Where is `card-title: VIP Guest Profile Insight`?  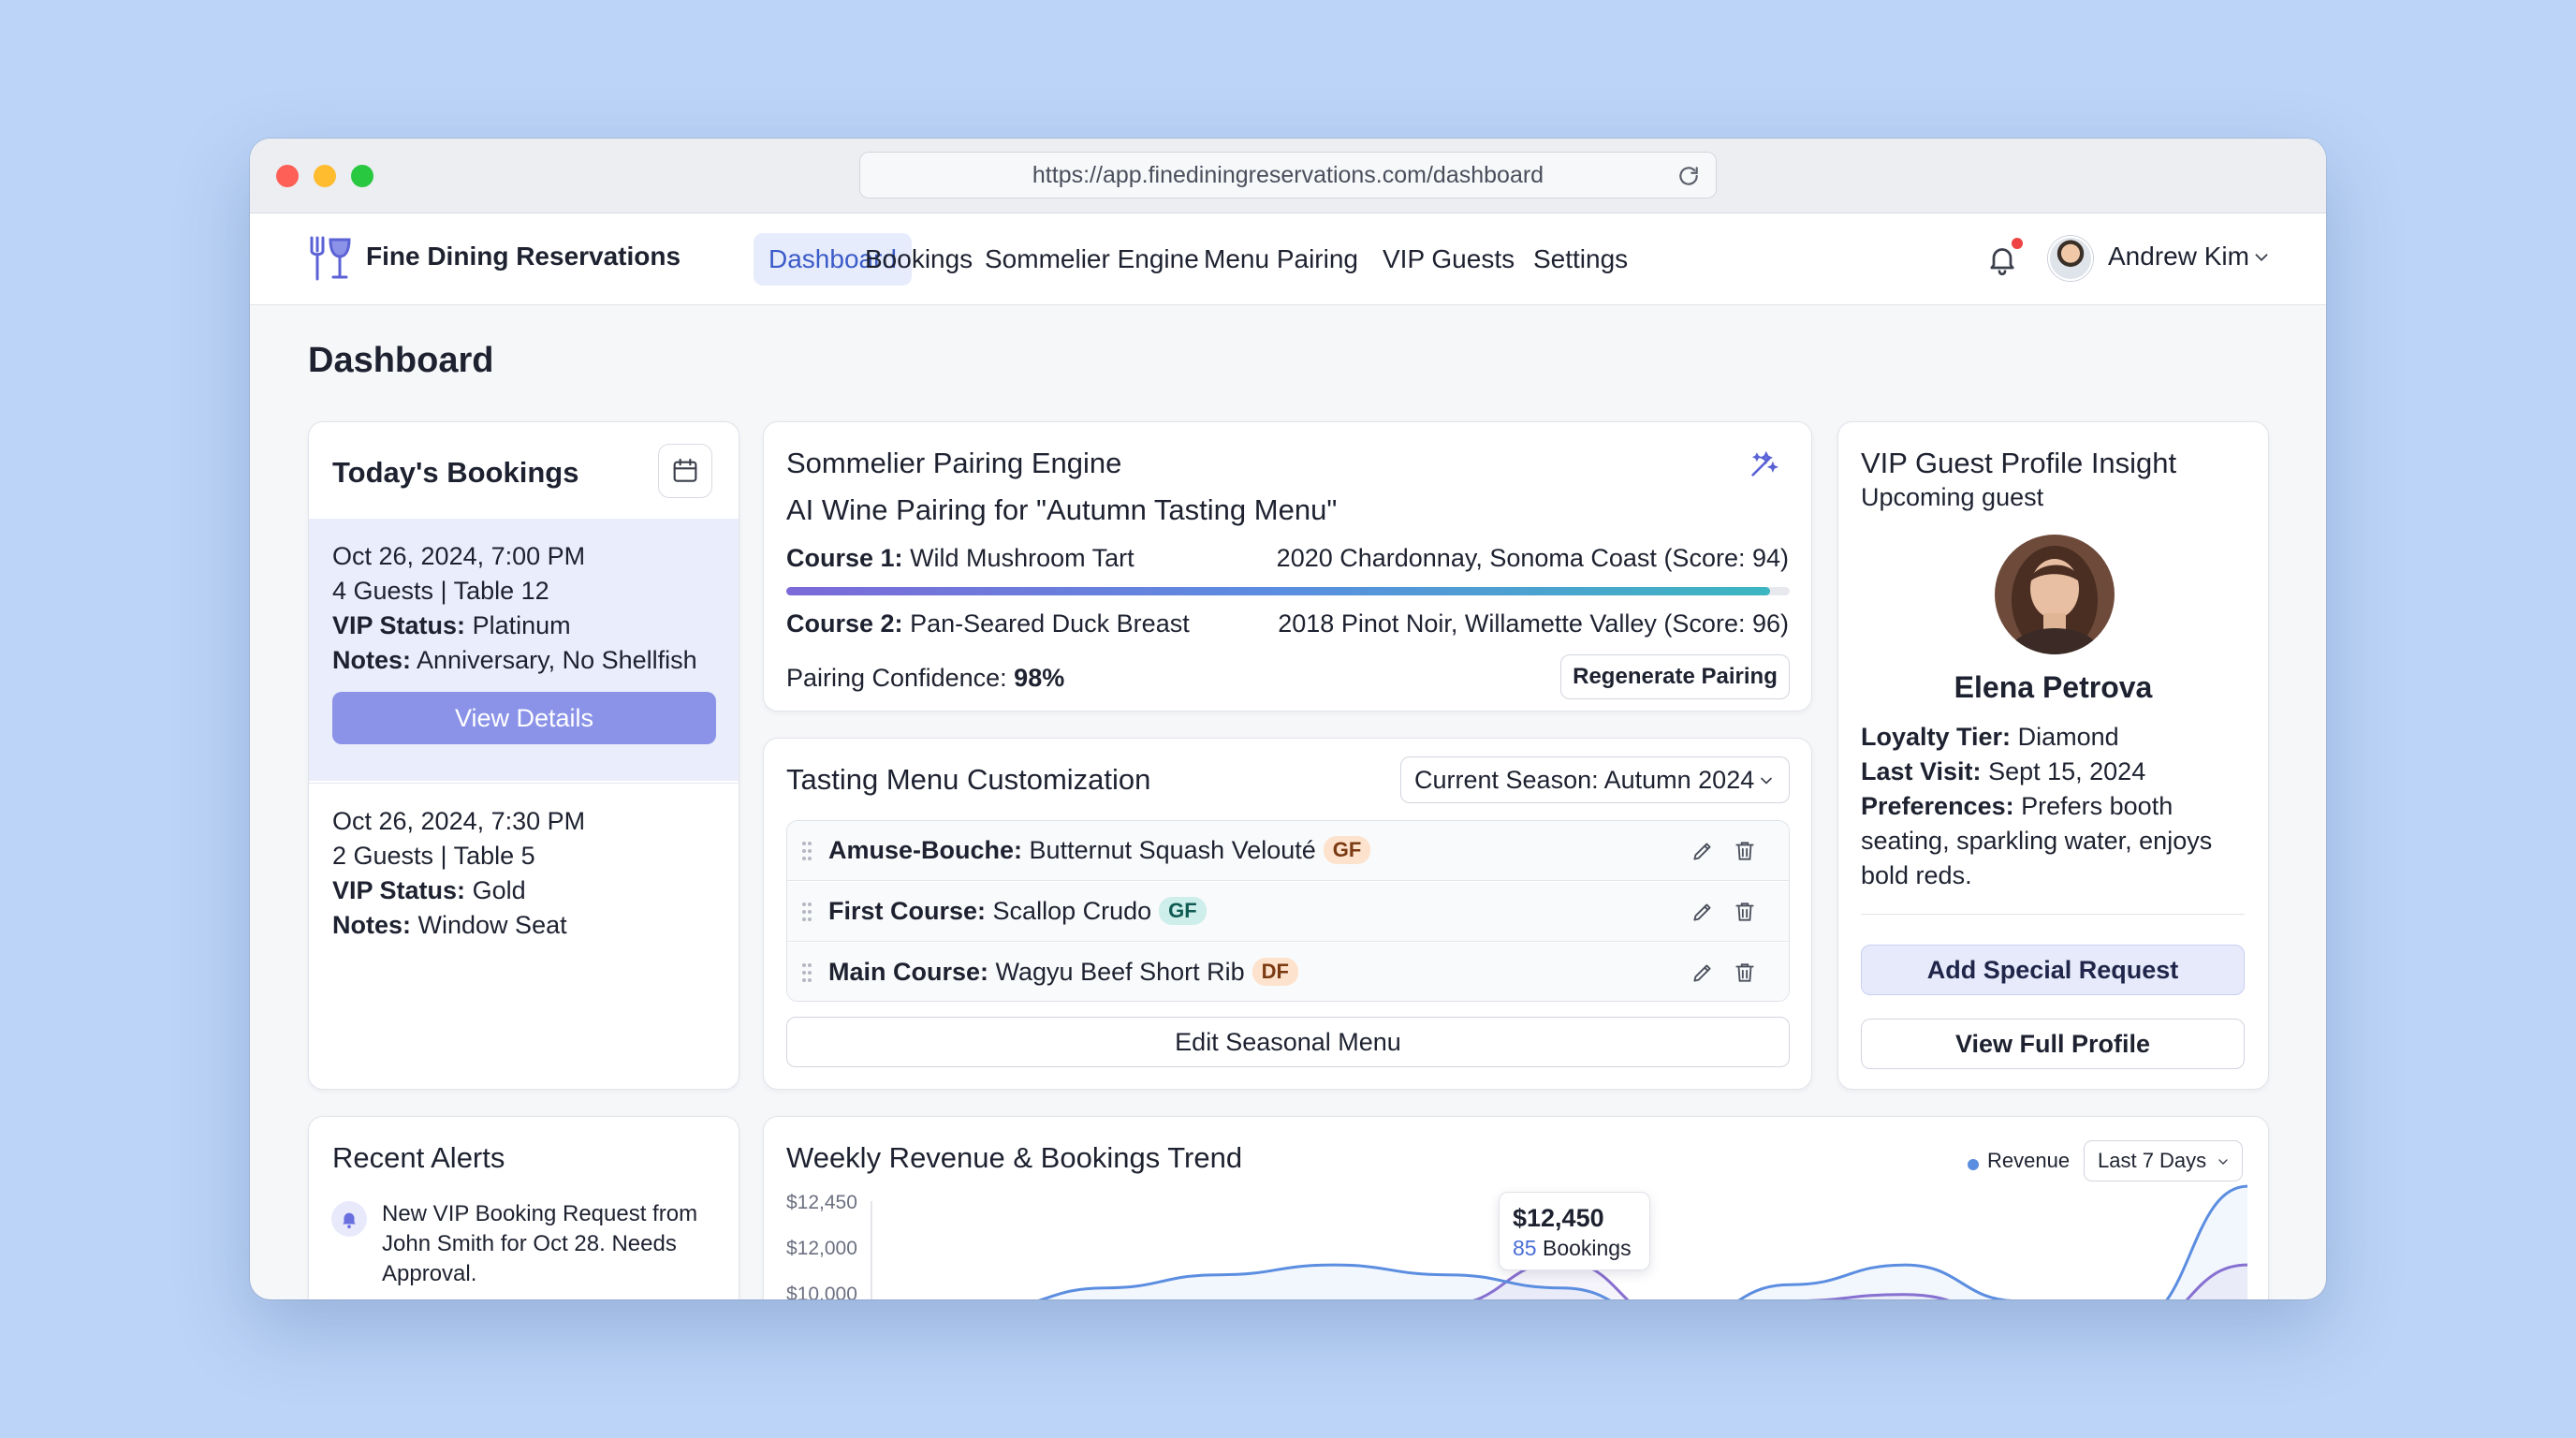 card-title: VIP Guest Profile Insight is located at coordinates (2019, 463).